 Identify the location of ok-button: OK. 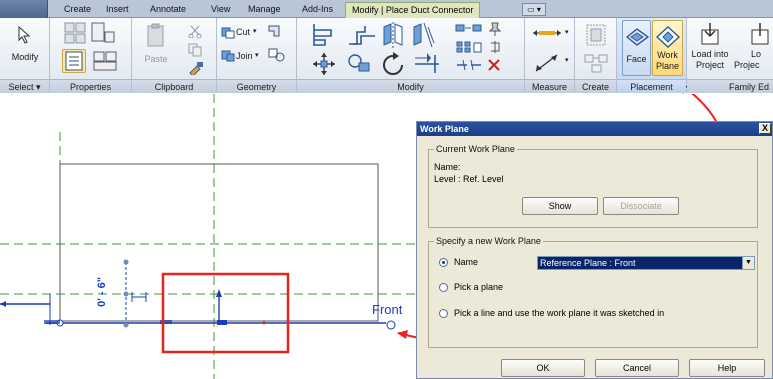
(543, 368).